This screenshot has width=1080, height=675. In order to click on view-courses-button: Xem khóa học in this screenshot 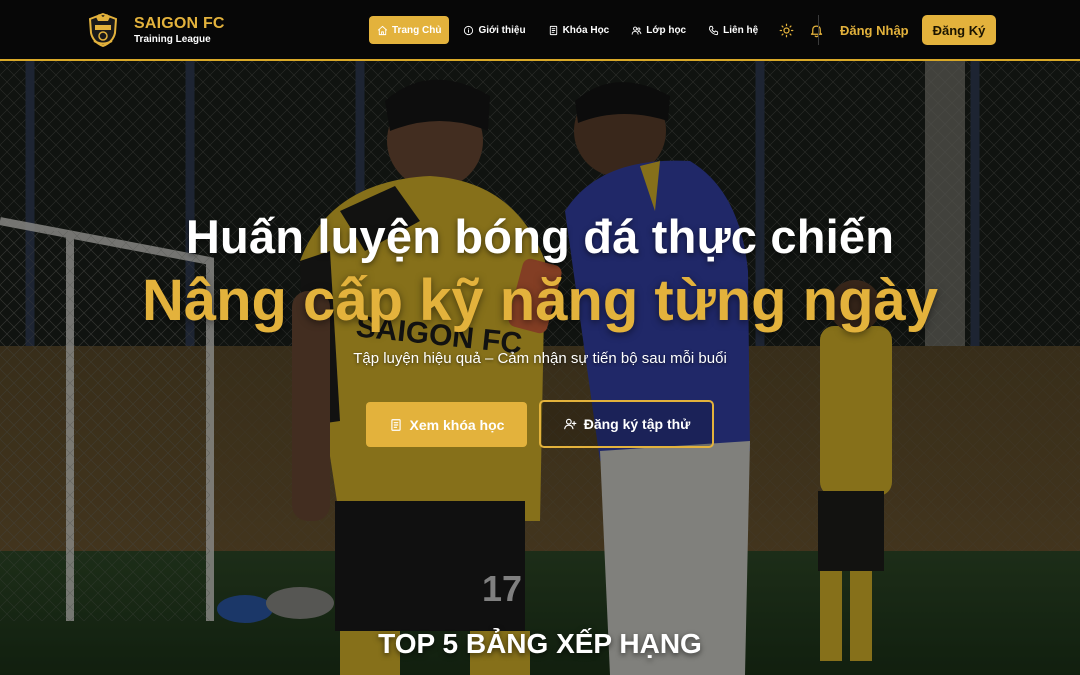, I will do `click(446, 424)`.